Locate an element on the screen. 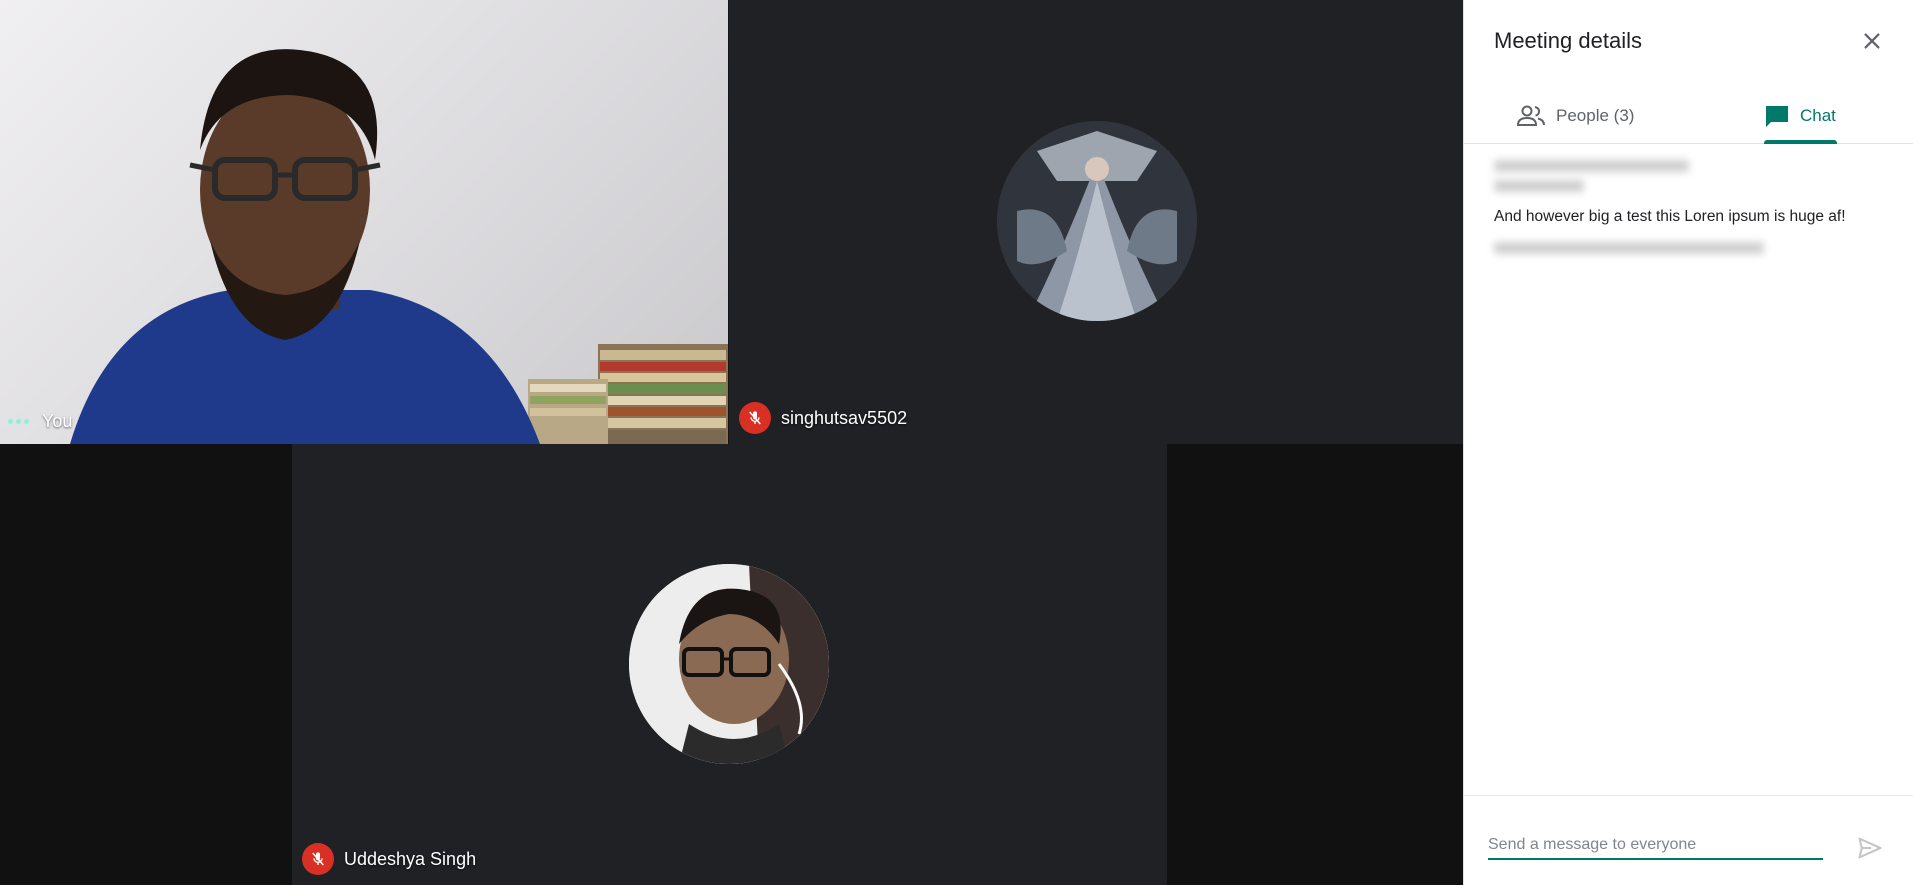 The height and width of the screenshot is (885, 1913). active-tab-indicator is located at coordinates (1800, 142).